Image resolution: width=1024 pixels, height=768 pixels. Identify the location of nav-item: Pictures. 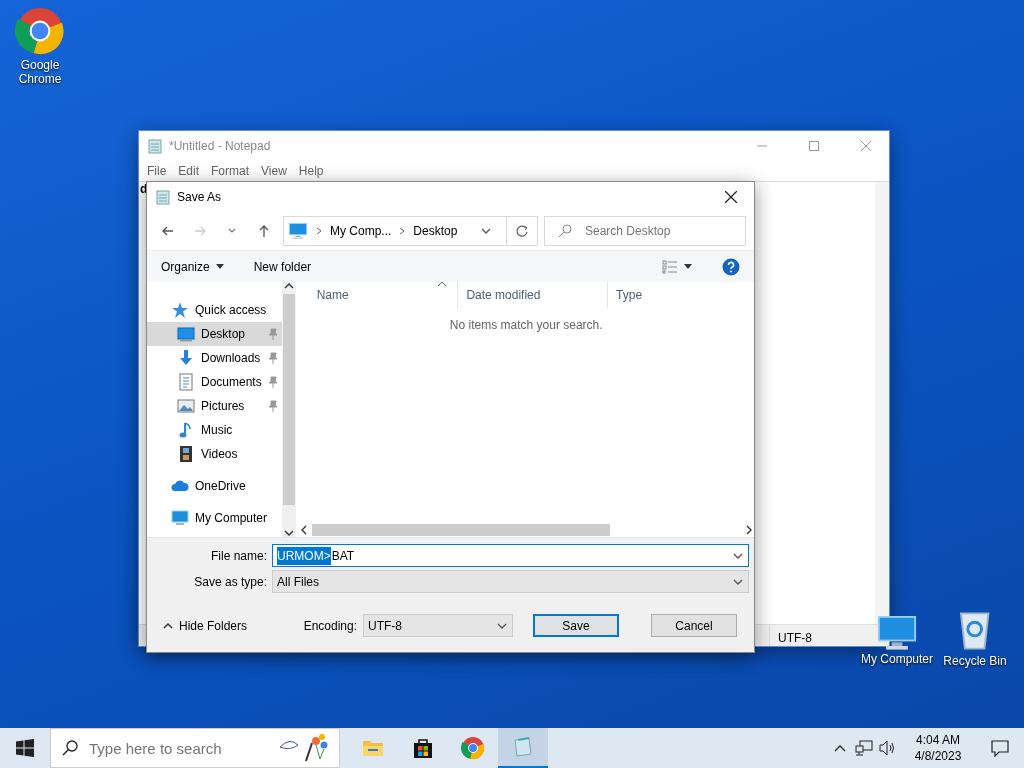
(214, 406).